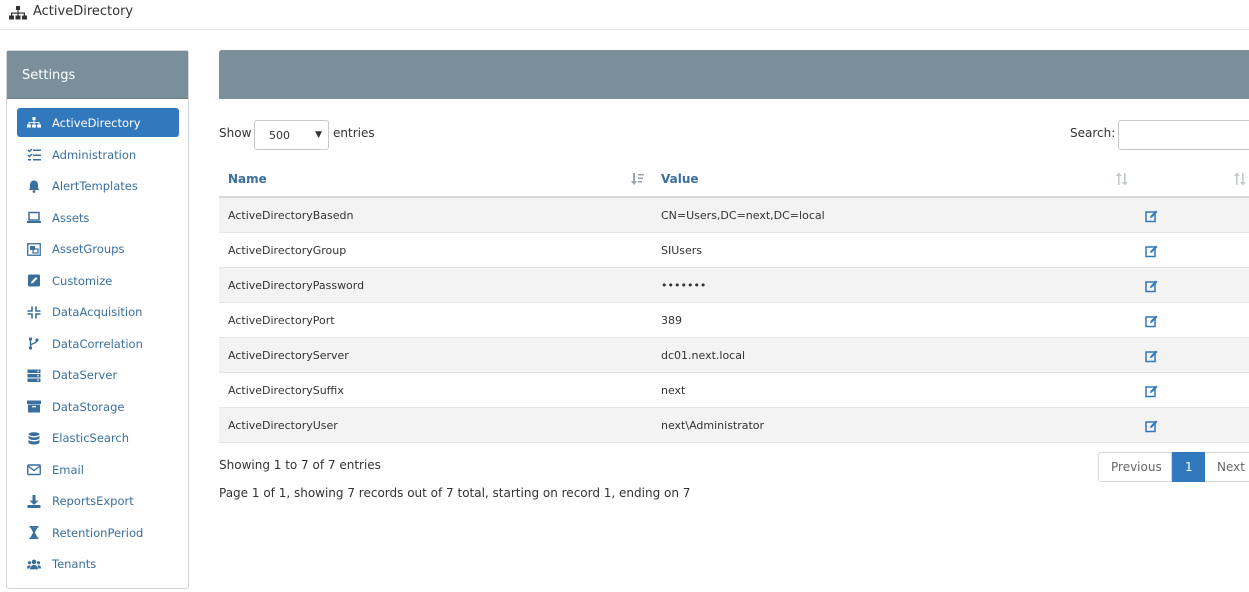 The height and width of the screenshot is (592, 1249). What do you see at coordinates (68, 469) in the screenshot?
I see `sidebar-item-label: Email` at bounding box center [68, 469].